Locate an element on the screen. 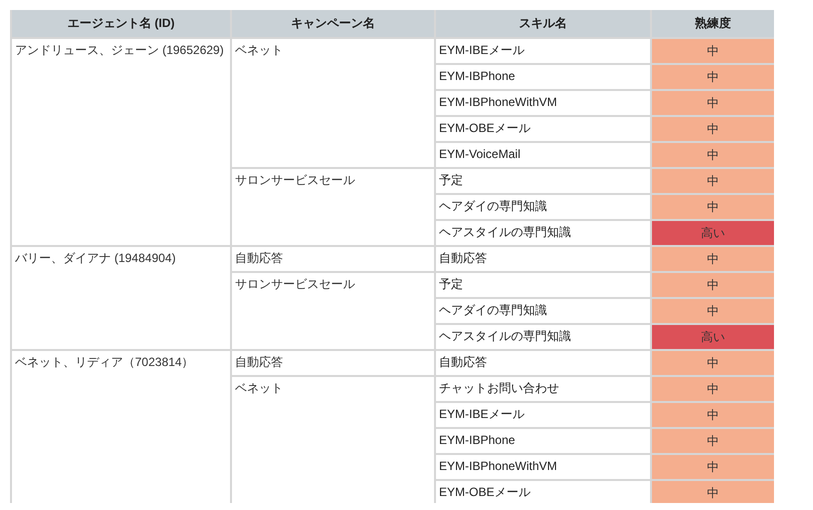  skill-cell: EYM-VoiceMail is located at coordinates (543, 155).